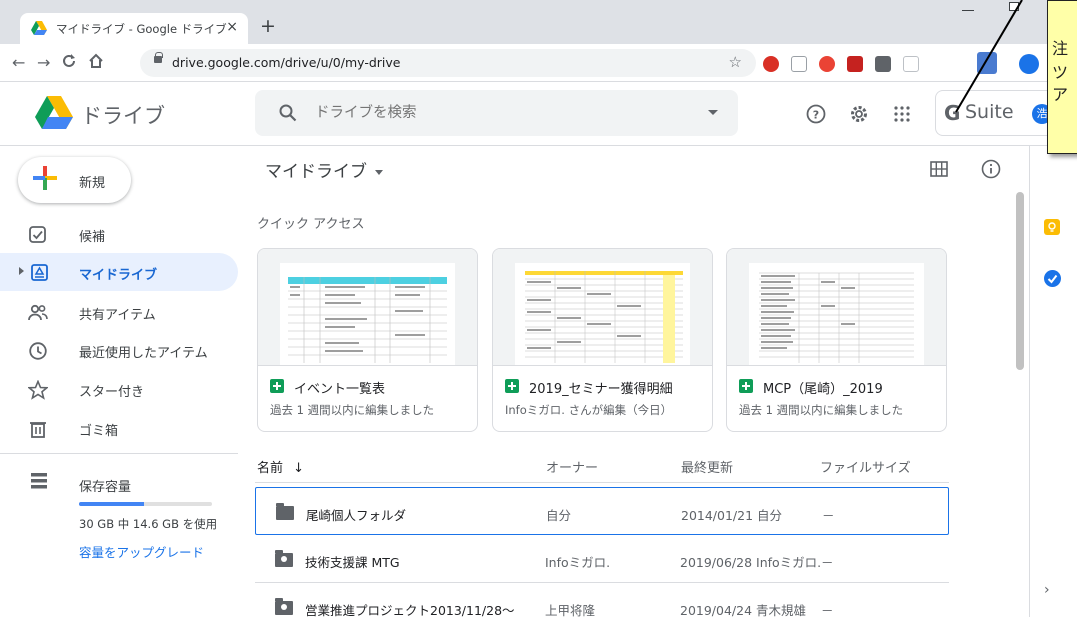 This screenshot has height=631, width=1077. I want to click on my-drive-icon, so click(40, 273).